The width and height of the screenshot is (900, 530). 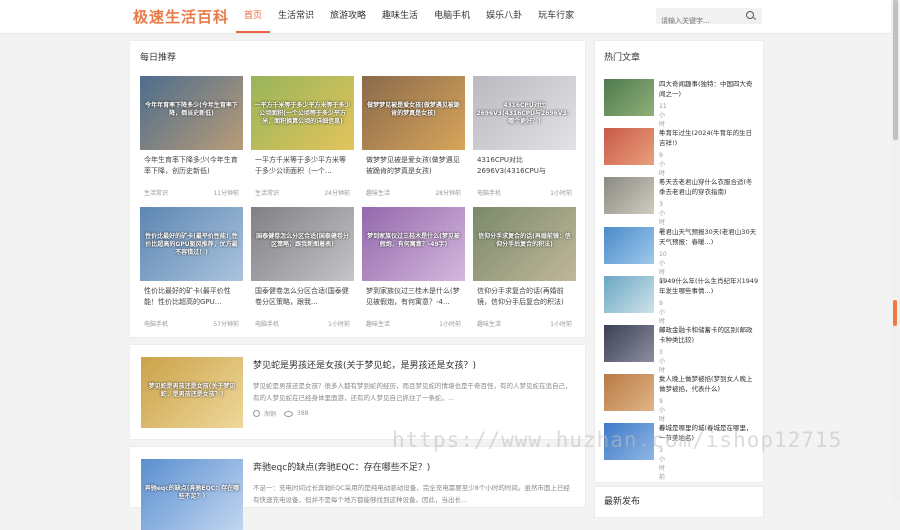 I want to click on daily-item-title: 今年生育率下降多少(今年生育率下降，创历史新低), so click(x=191, y=166).